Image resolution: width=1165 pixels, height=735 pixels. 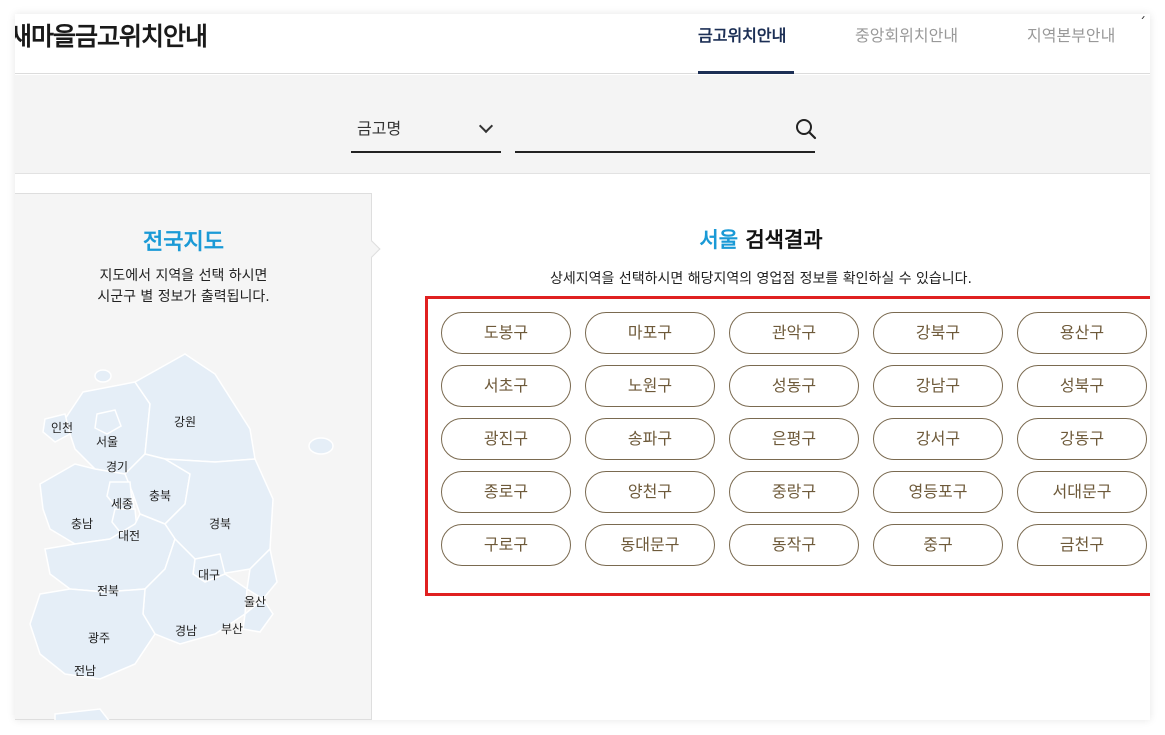 What do you see at coordinates (784, 240) in the screenshot?
I see `result-title-suffix: 검색결과` at bounding box center [784, 240].